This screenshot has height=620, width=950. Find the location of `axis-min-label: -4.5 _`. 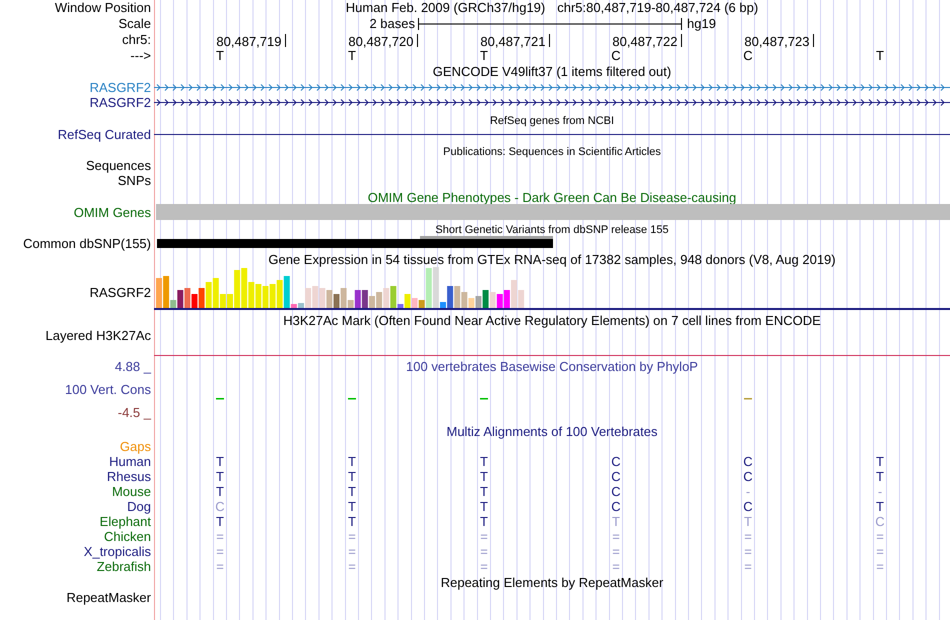

axis-min-label: -4.5 _ is located at coordinates (134, 412).